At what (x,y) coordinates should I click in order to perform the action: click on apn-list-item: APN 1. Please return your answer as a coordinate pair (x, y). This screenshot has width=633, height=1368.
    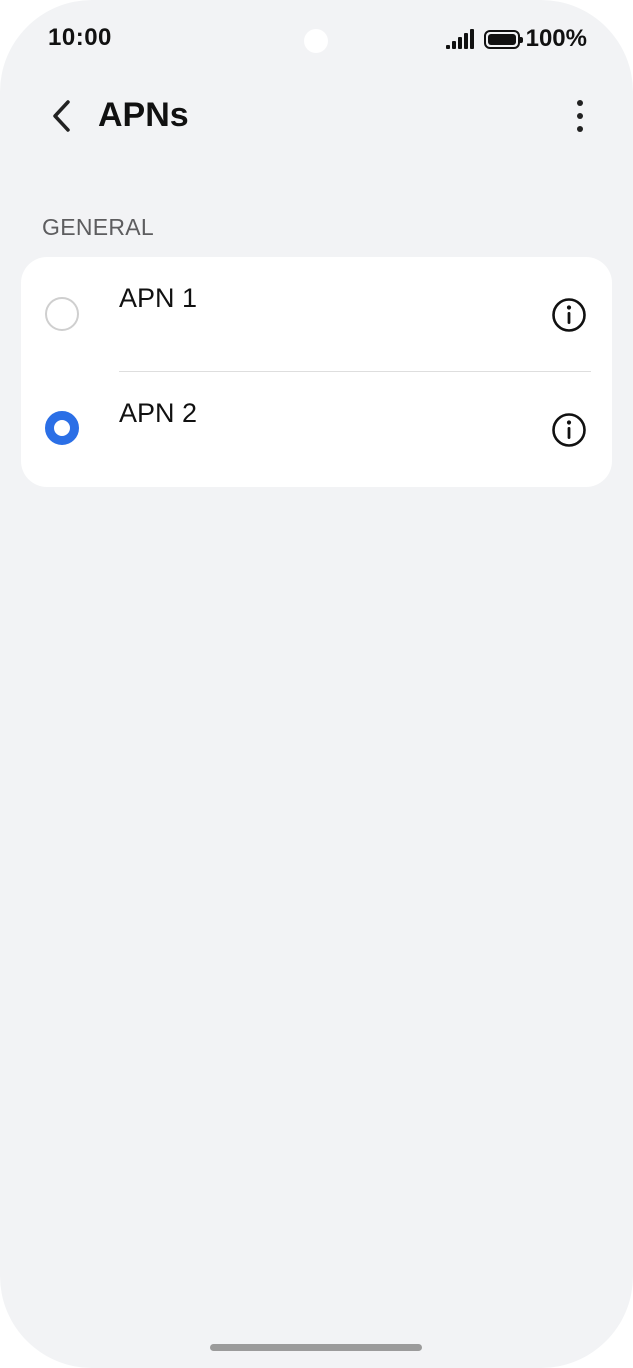
    Looking at the image, I should click on (316, 314).